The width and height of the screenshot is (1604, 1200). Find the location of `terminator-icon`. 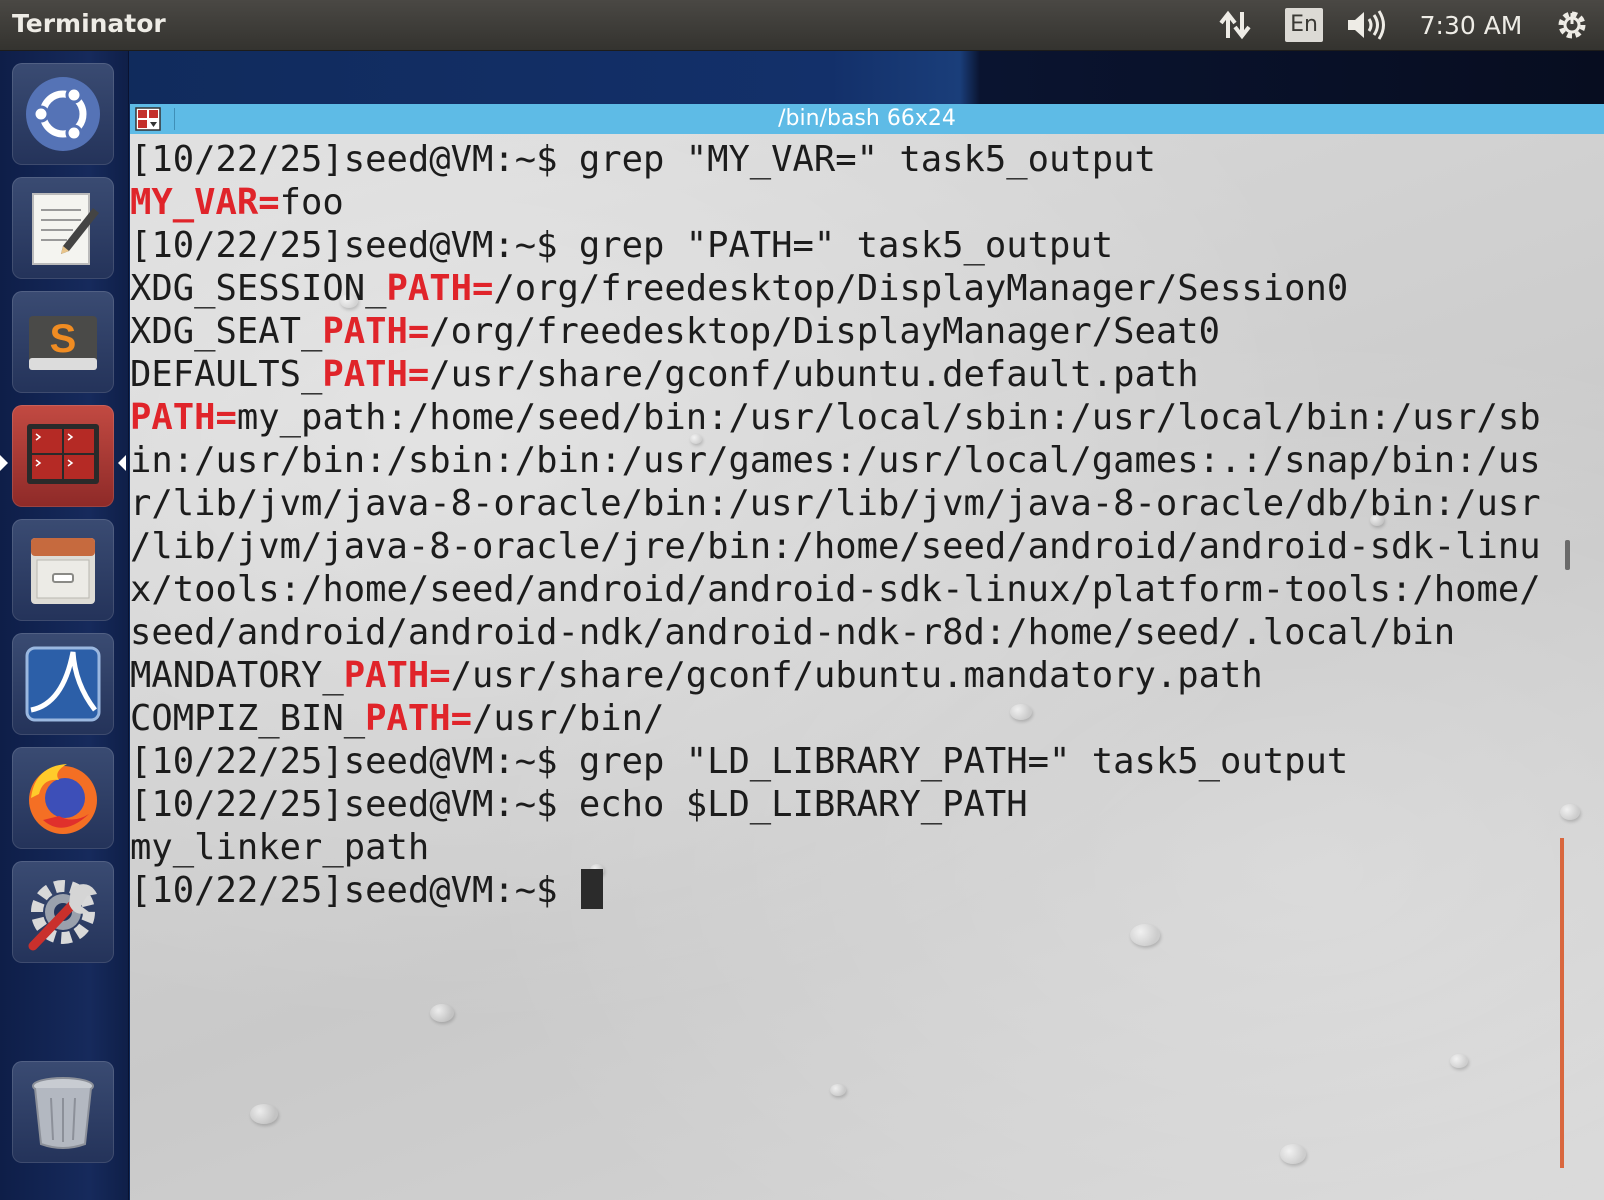

terminator-icon is located at coordinates (63, 454).